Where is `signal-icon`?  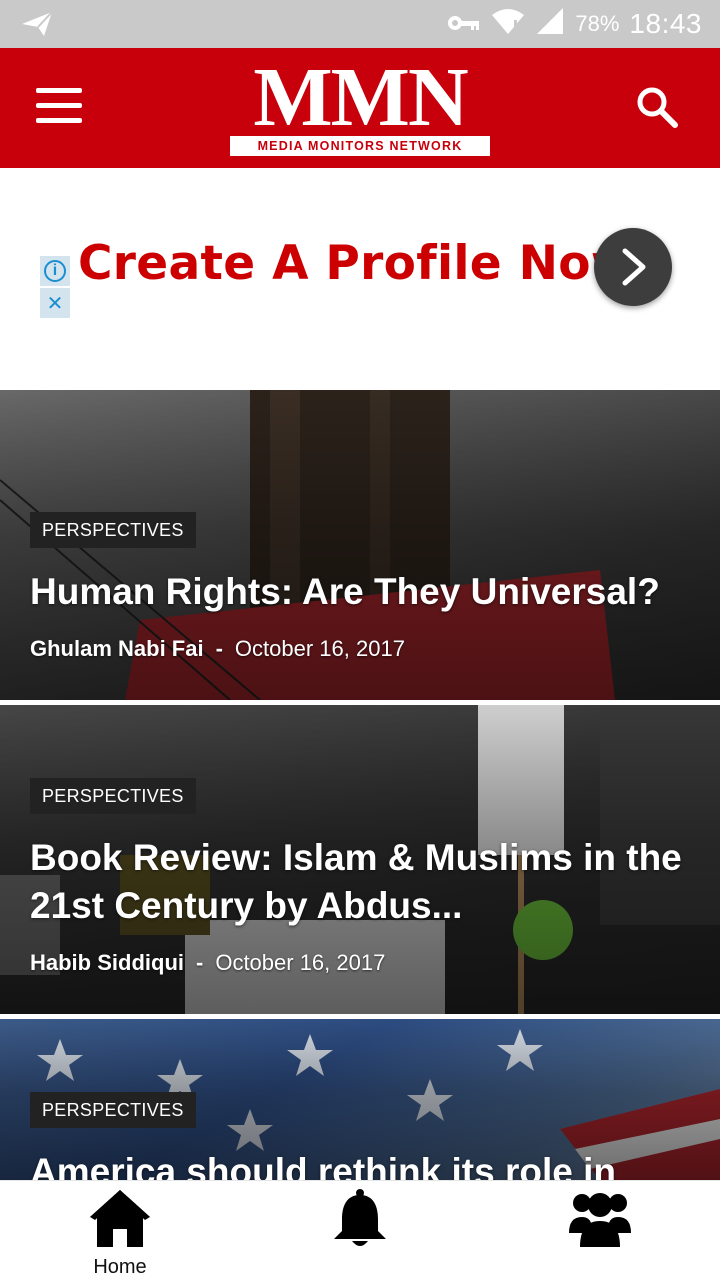
signal-icon is located at coordinates (550, 24).